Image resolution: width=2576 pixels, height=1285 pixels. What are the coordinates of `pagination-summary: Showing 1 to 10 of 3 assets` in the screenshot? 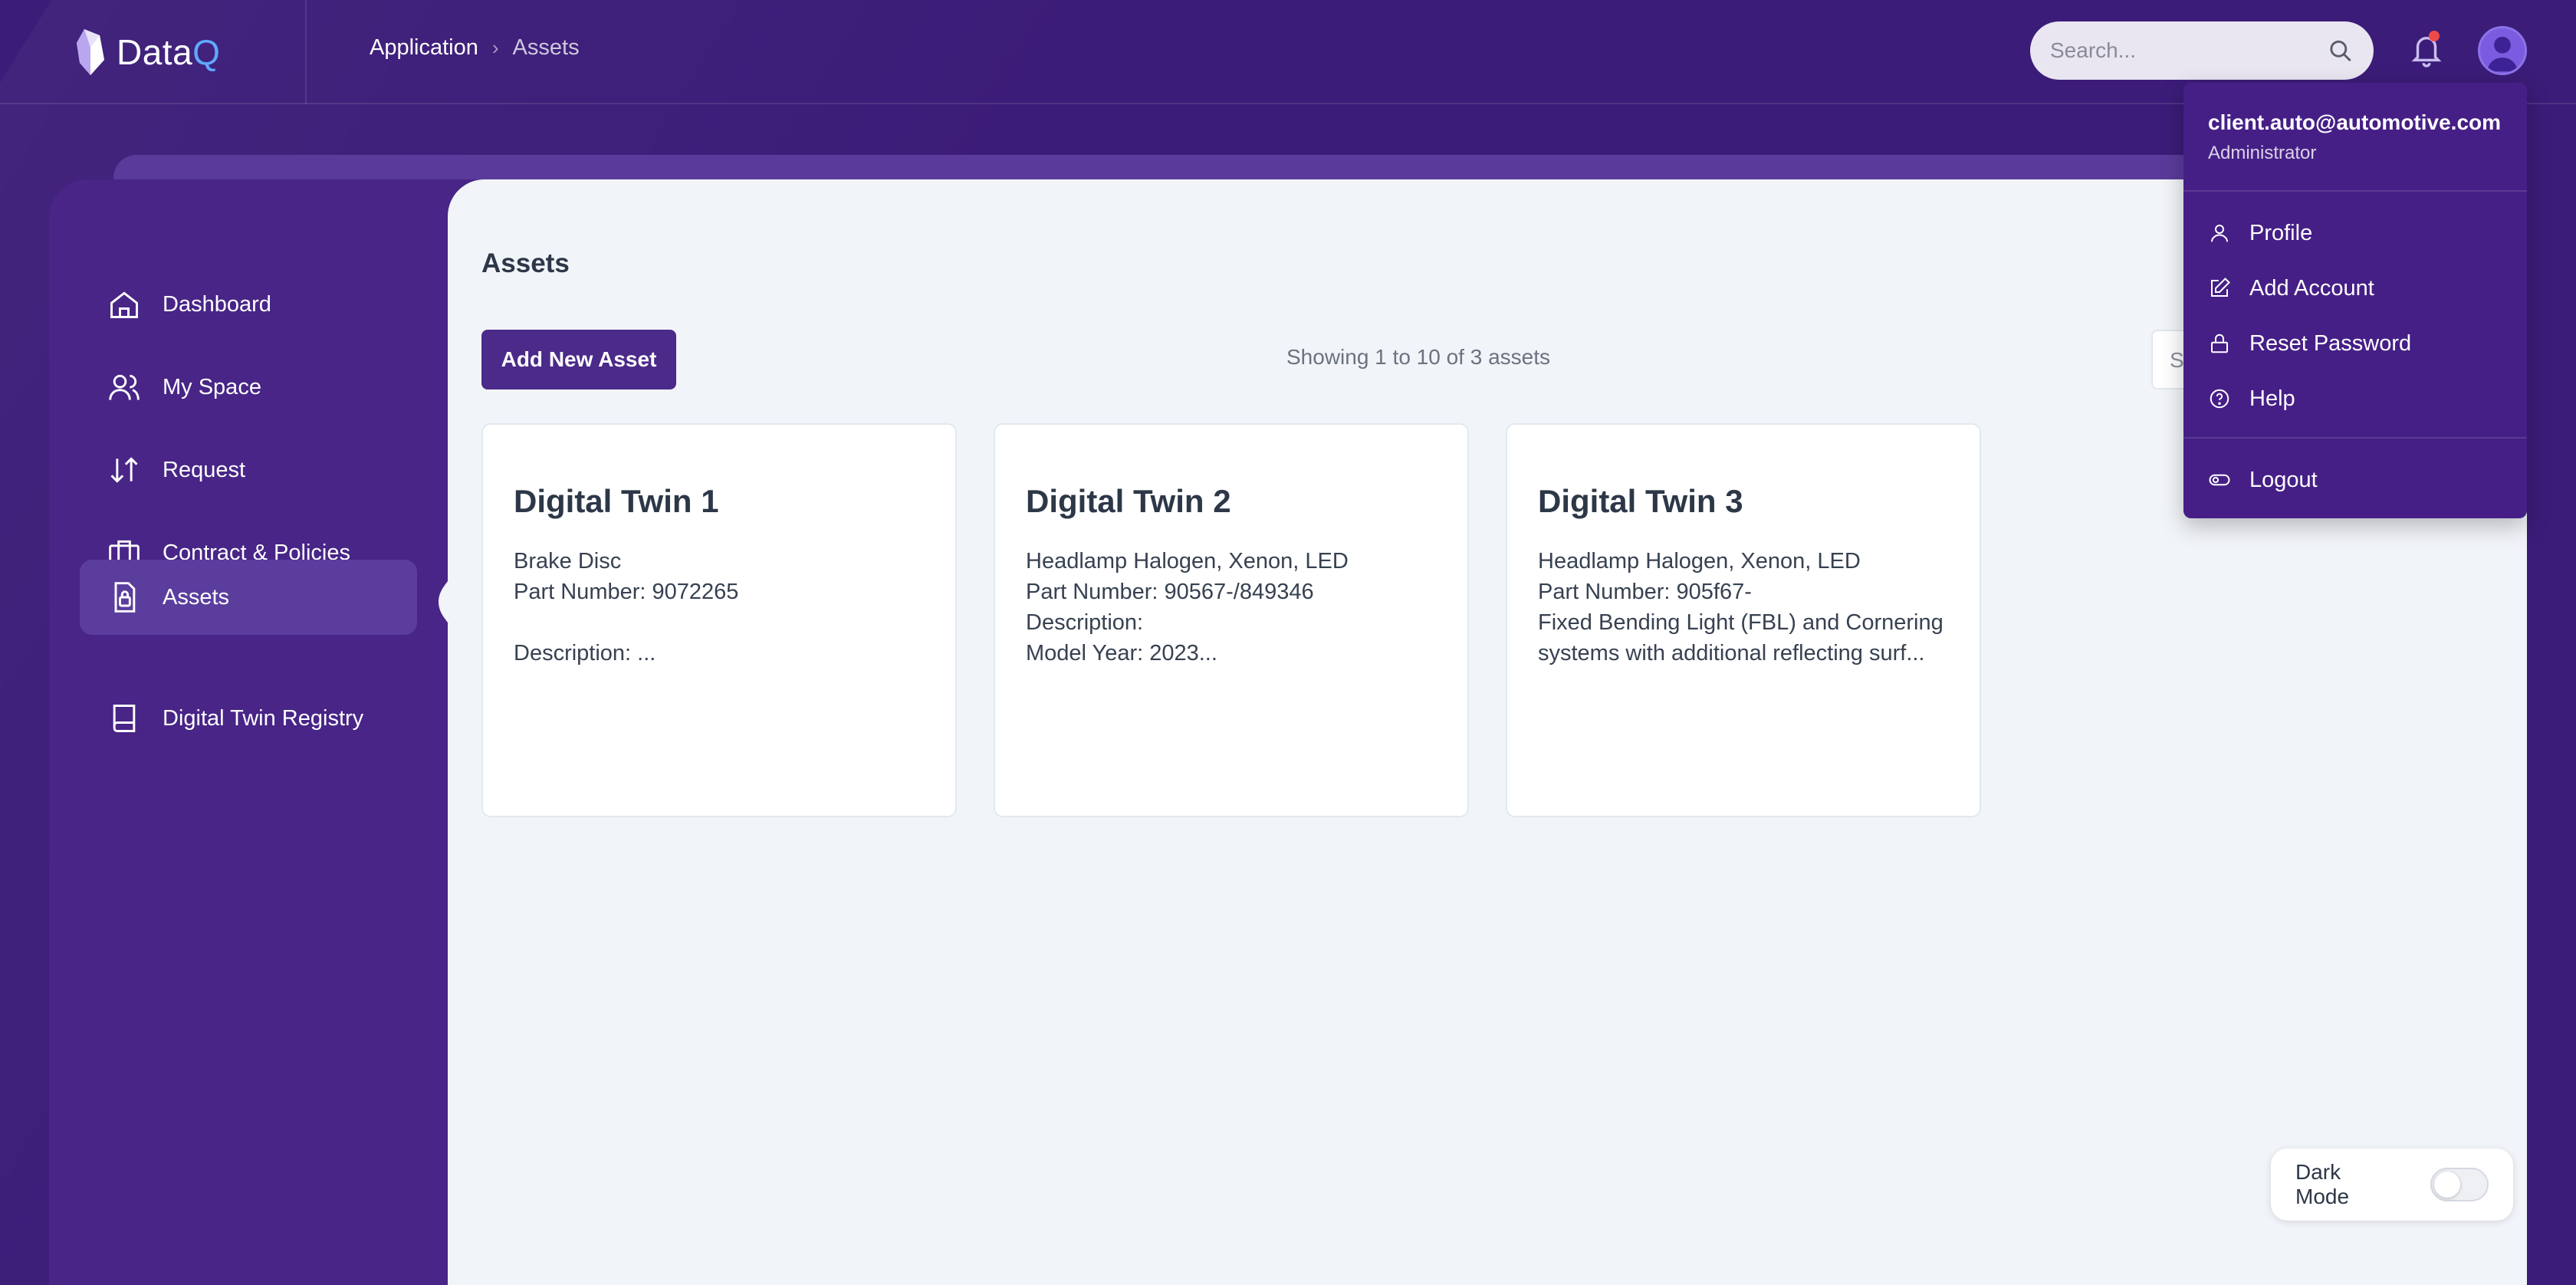 It's located at (1418, 357).